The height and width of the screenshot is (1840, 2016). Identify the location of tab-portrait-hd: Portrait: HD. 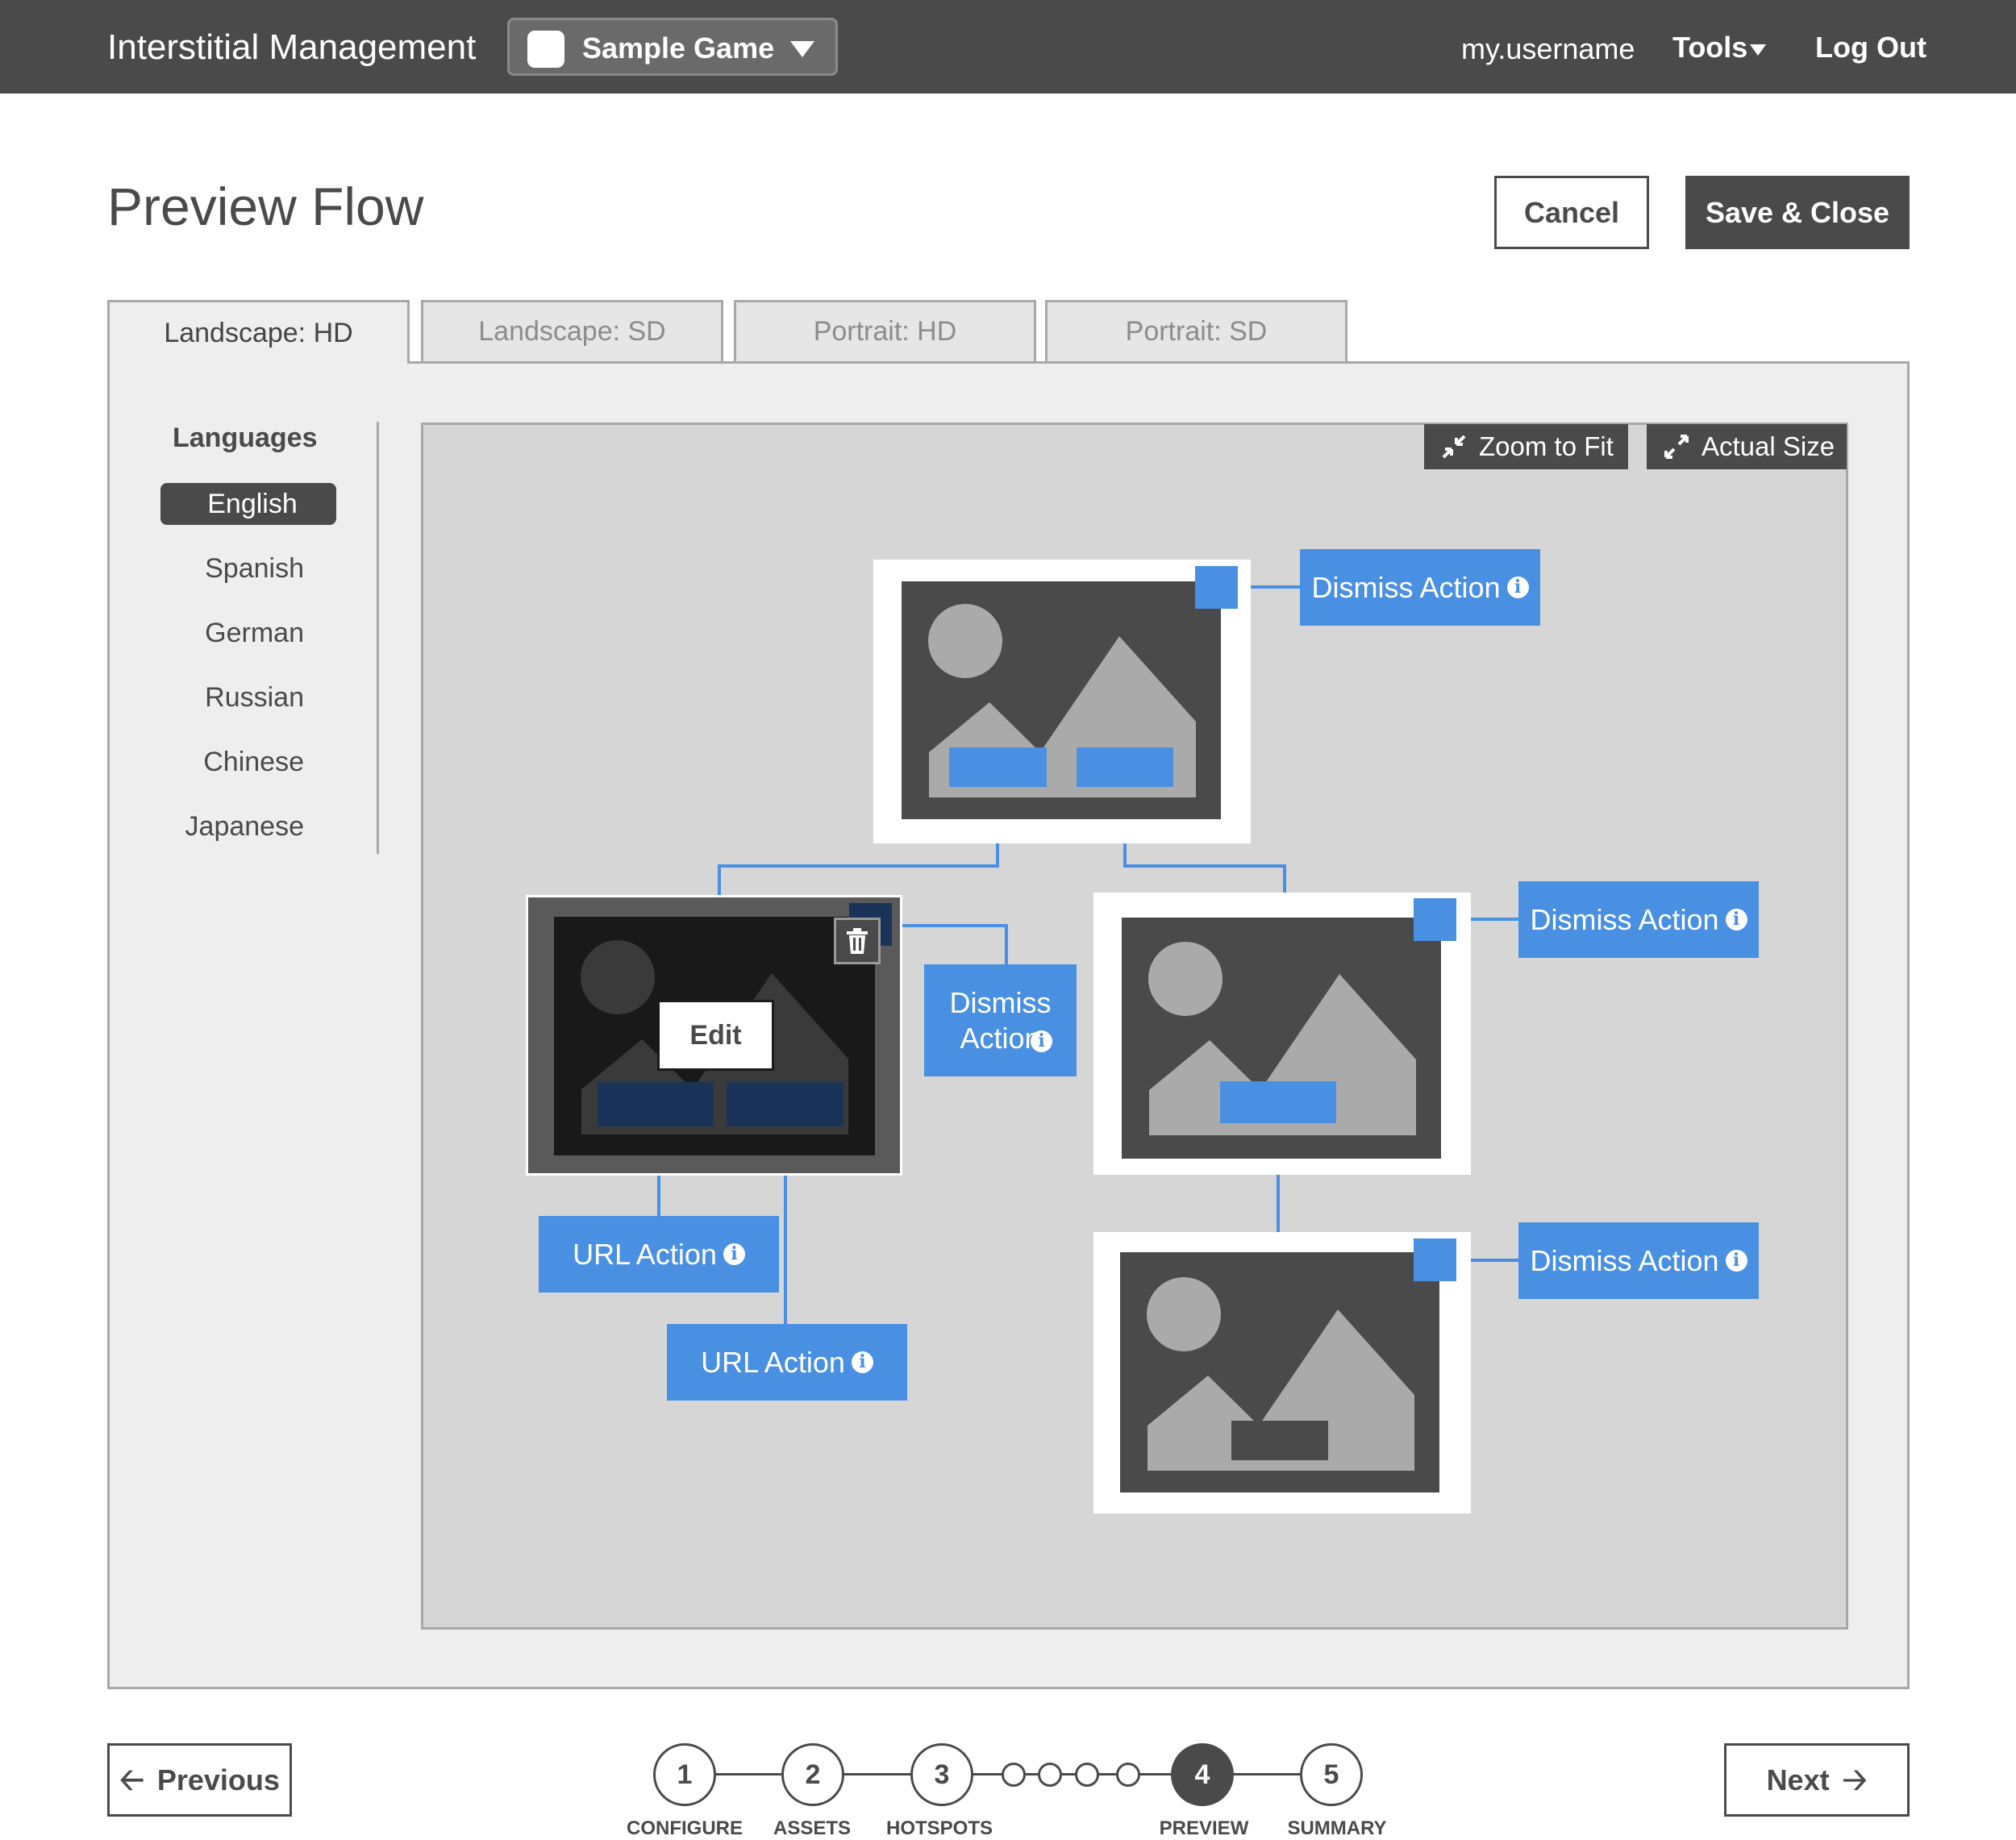
(885, 330).